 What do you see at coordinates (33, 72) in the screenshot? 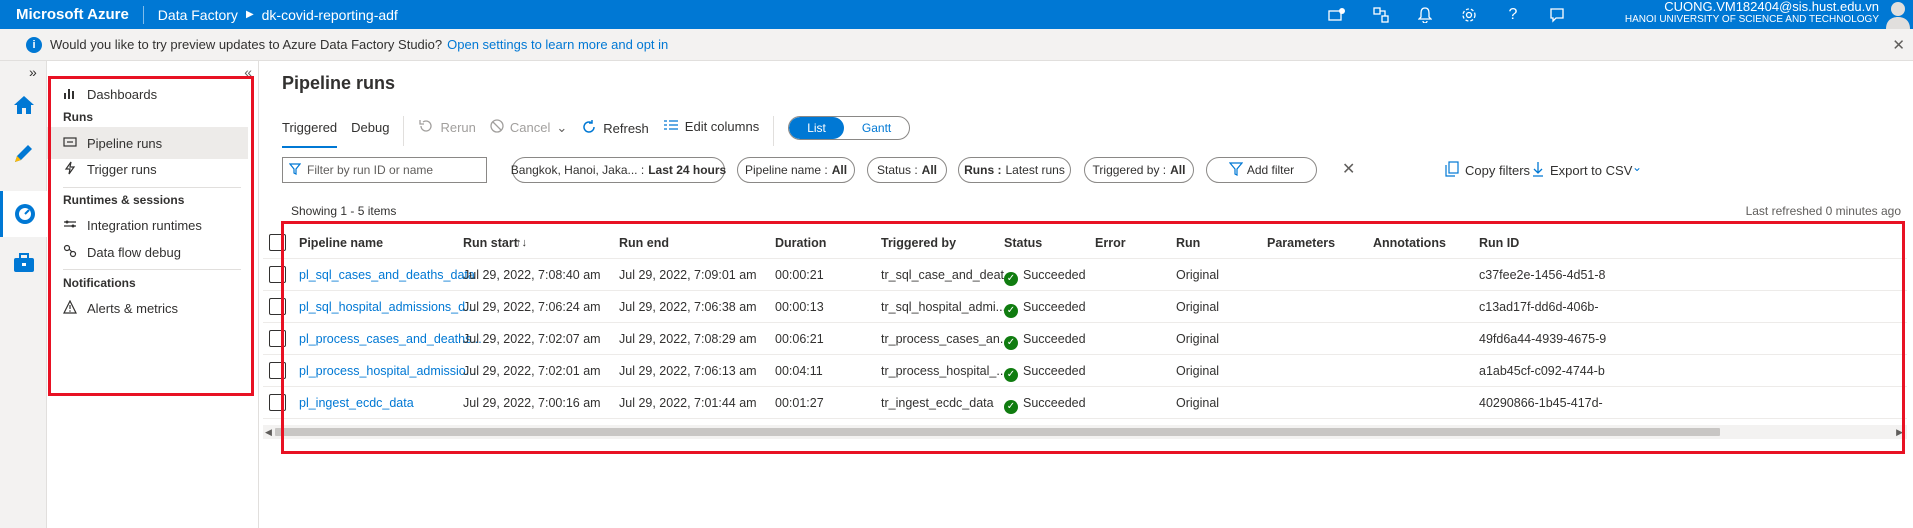
I see `expand-icon: »` at bounding box center [33, 72].